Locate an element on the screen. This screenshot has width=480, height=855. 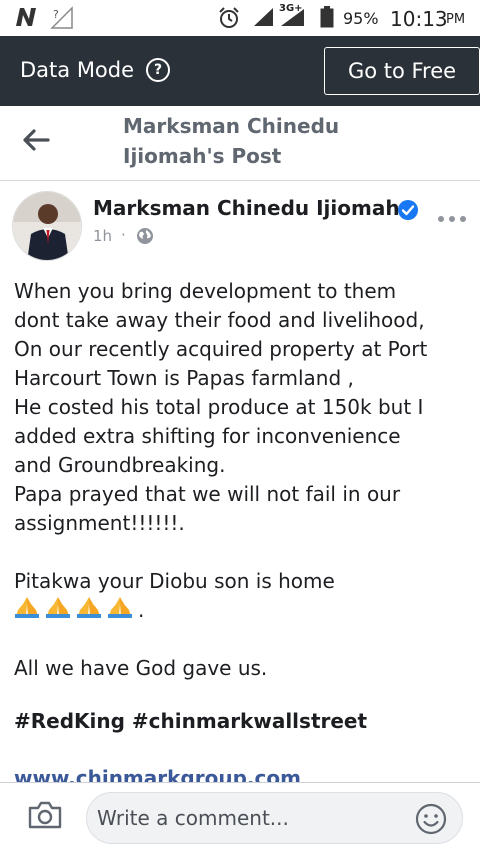
page-title: Marksman Chinedu Ijiomah's Post is located at coordinates (231, 141).